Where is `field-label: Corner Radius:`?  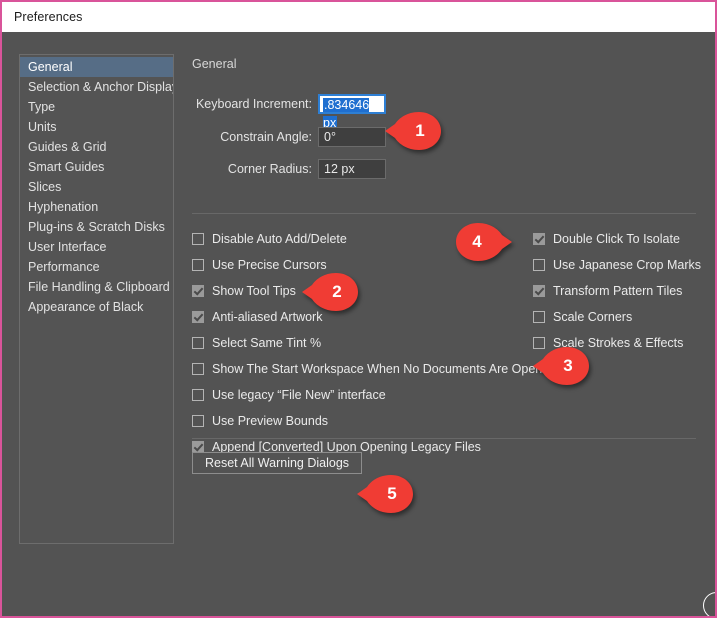 field-label: Corner Radius: is located at coordinates (269, 169).